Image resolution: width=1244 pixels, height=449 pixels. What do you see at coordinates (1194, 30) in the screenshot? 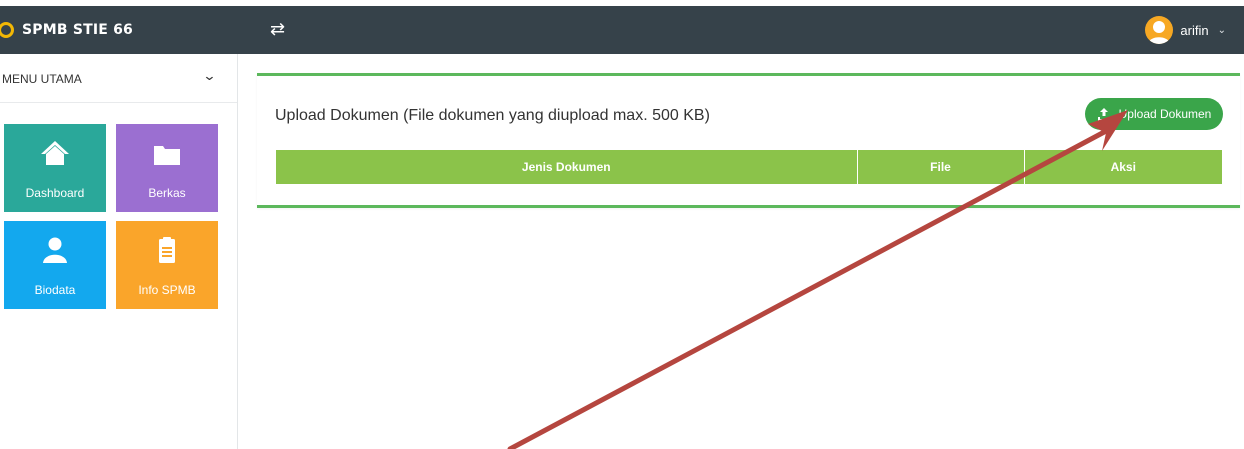
I see `user-name: arifin` at bounding box center [1194, 30].